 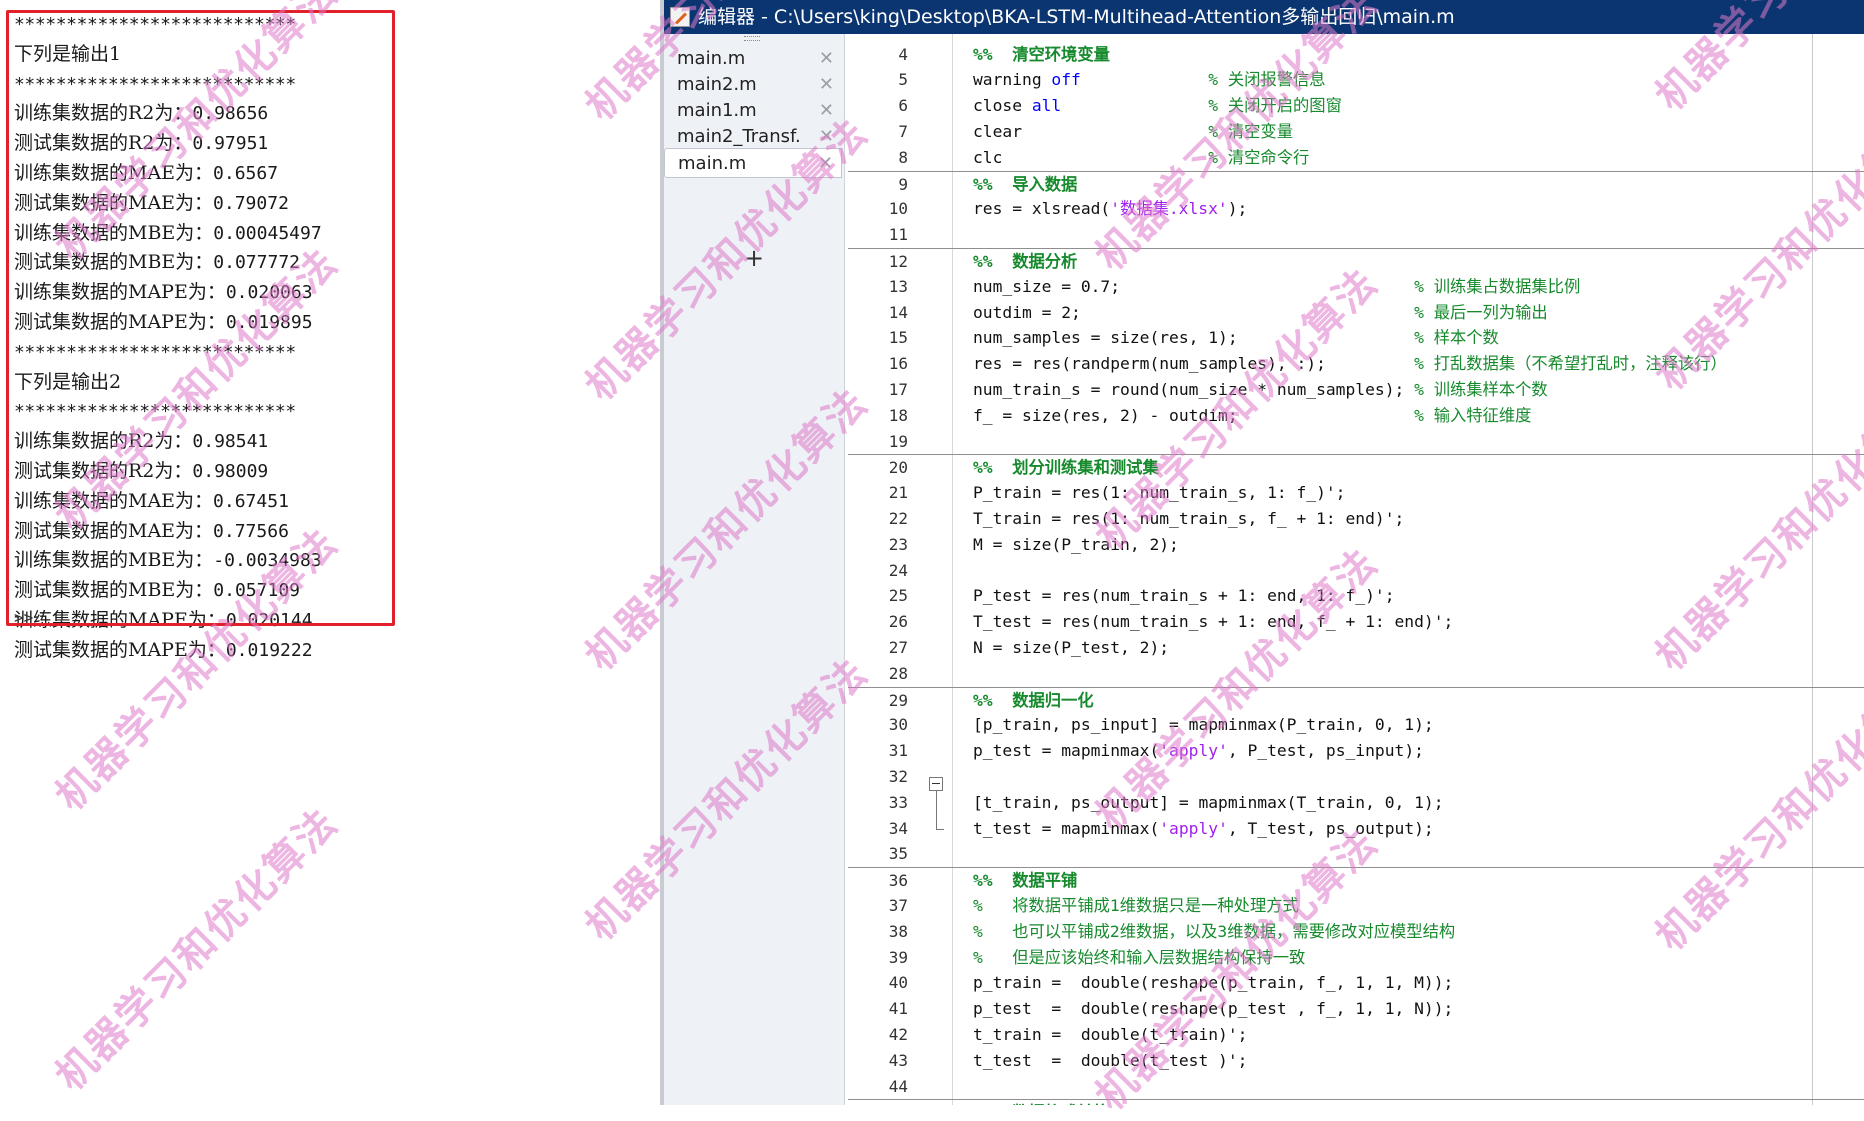 What do you see at coordinates (1356, 1061) in the screenshot?
I see `code-line: 43 t_test = double(t_test )';` at bounding box center [1356, 1061].